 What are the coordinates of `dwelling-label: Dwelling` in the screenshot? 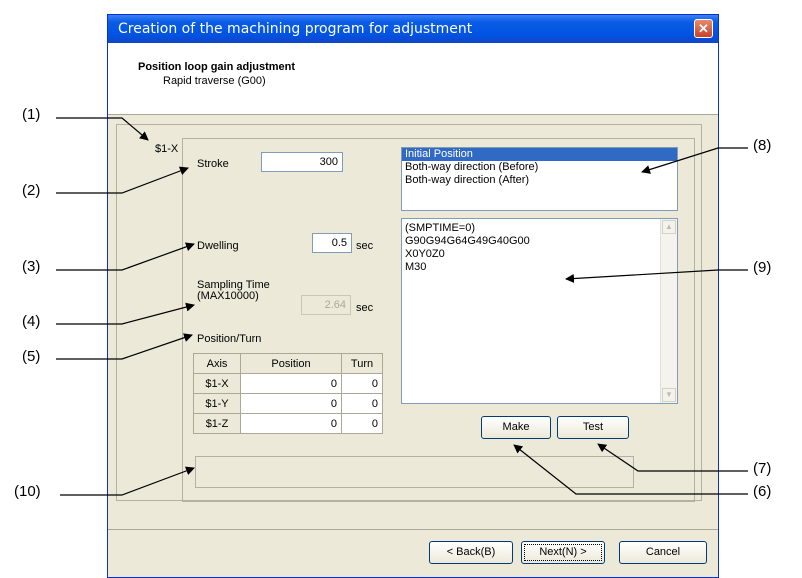 It's located at (218, 246).